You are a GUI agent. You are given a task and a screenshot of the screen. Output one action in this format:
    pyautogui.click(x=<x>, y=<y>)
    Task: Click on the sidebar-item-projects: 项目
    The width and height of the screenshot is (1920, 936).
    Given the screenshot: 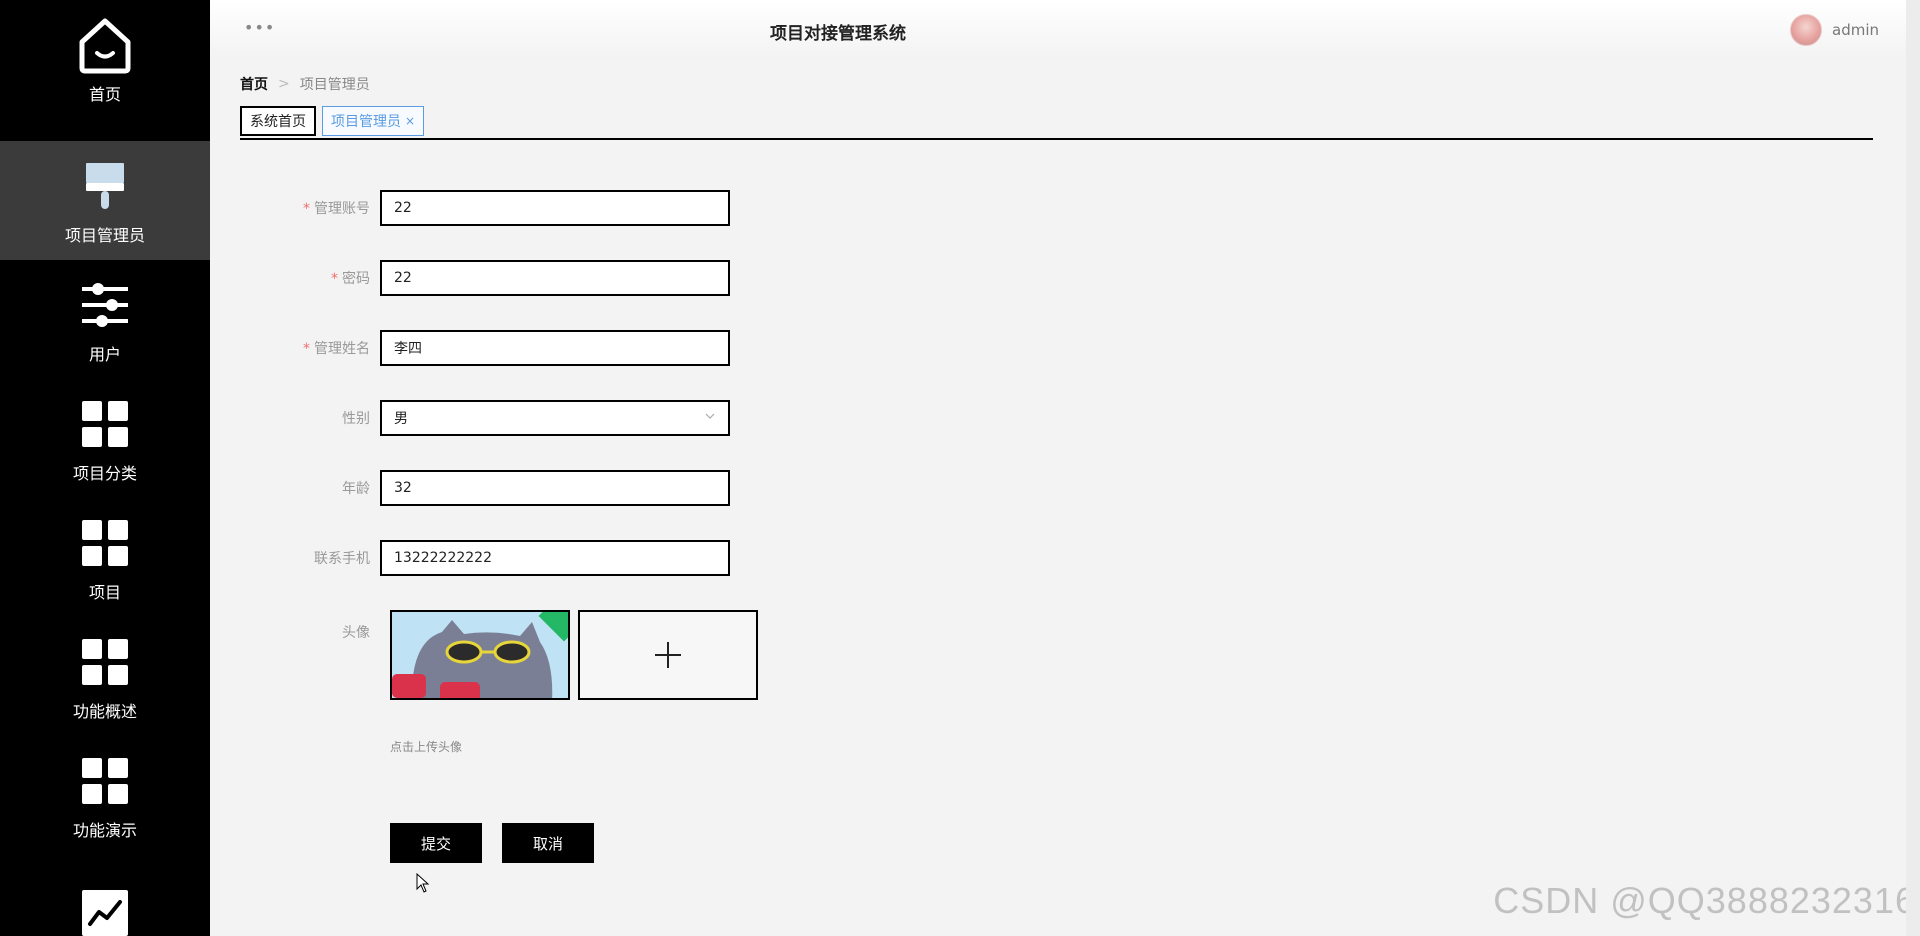 What is the action you would take?
    pyautogui.click(x=105, y=557)
    